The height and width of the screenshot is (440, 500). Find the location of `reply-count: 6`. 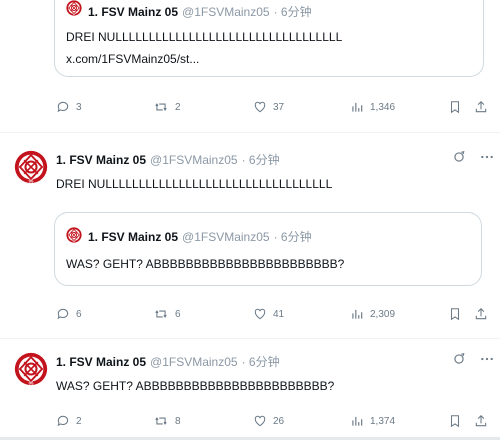

reply-count: 6 is located at coordinates (79, 314).